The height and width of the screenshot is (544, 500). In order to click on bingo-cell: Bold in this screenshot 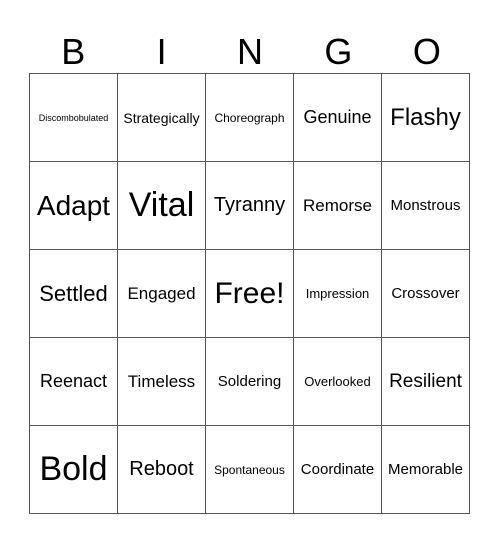, I will do `click(73, 469)`.